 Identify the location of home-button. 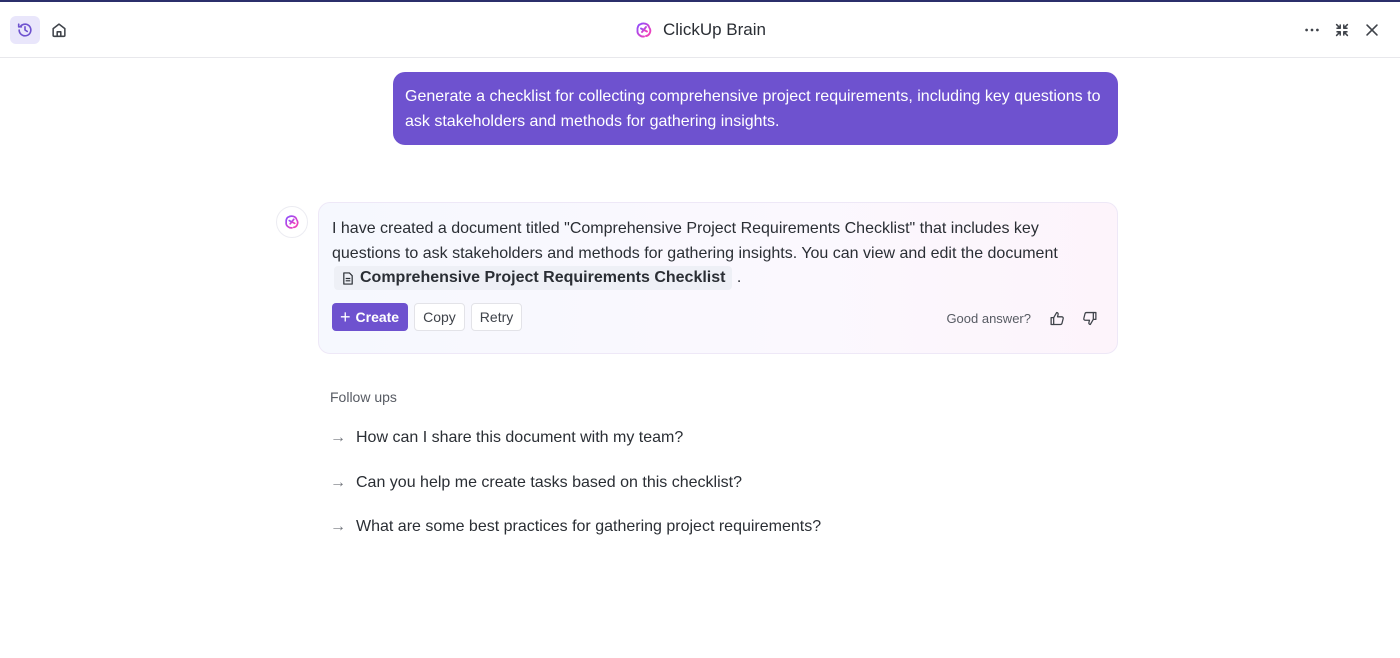
(59, 30).